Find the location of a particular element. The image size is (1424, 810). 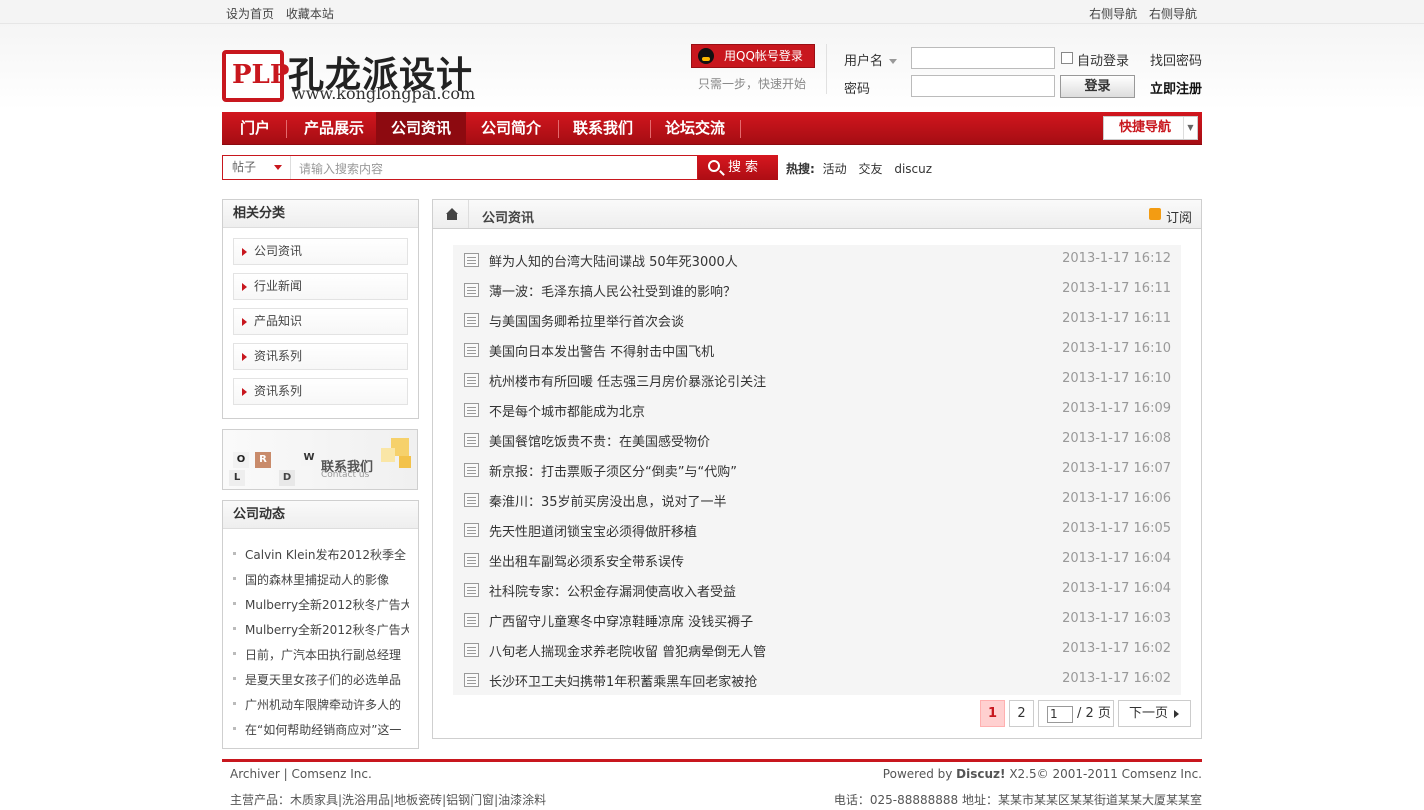

article-title: 八旬老人揣现金求养老院收留 曾犯病晕倒无人管 is located at coordinates (627, 650).